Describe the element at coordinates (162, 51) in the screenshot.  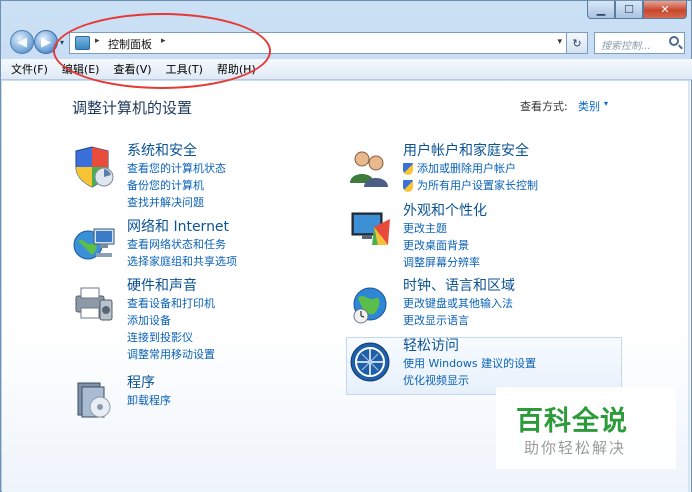
I see `annotation-ellipse` at that location.